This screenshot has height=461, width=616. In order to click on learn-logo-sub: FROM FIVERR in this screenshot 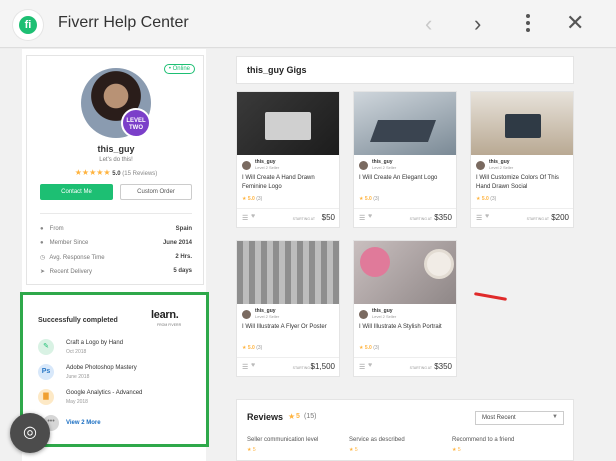, I will do `click(169, 325)`.